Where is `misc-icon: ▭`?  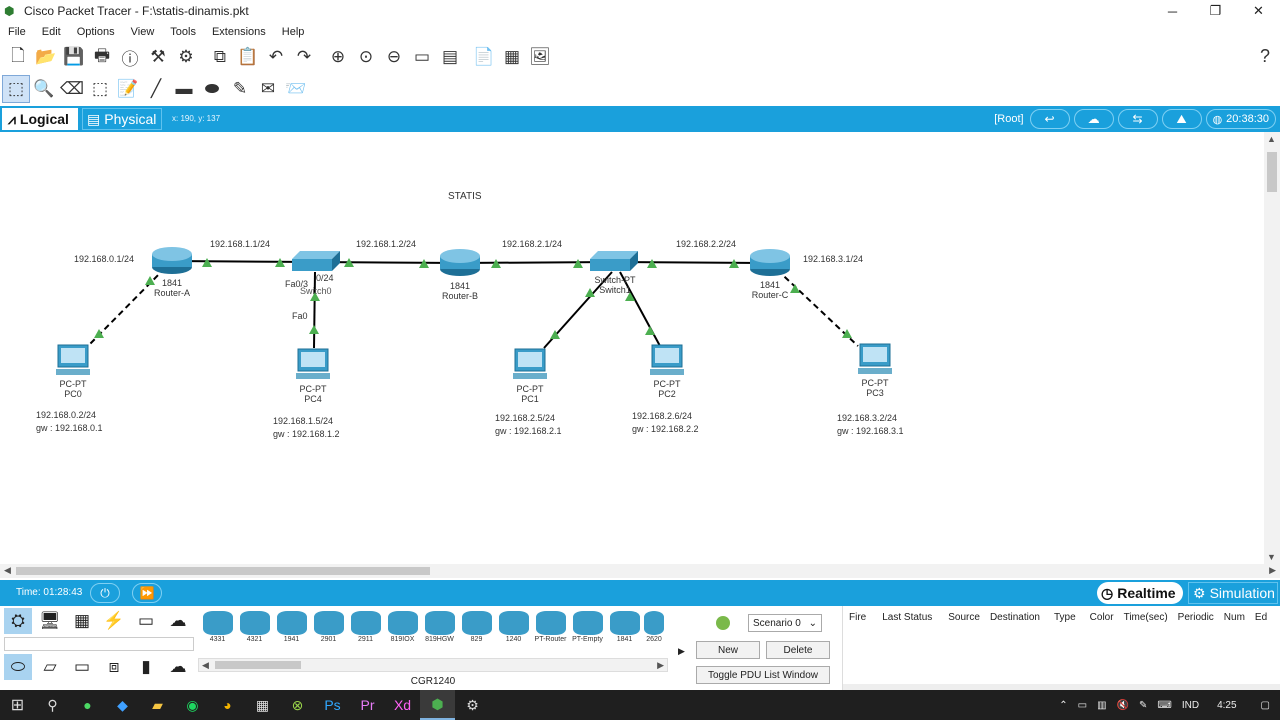 misc-icon: ▭ is located at coordinates (146, 621).